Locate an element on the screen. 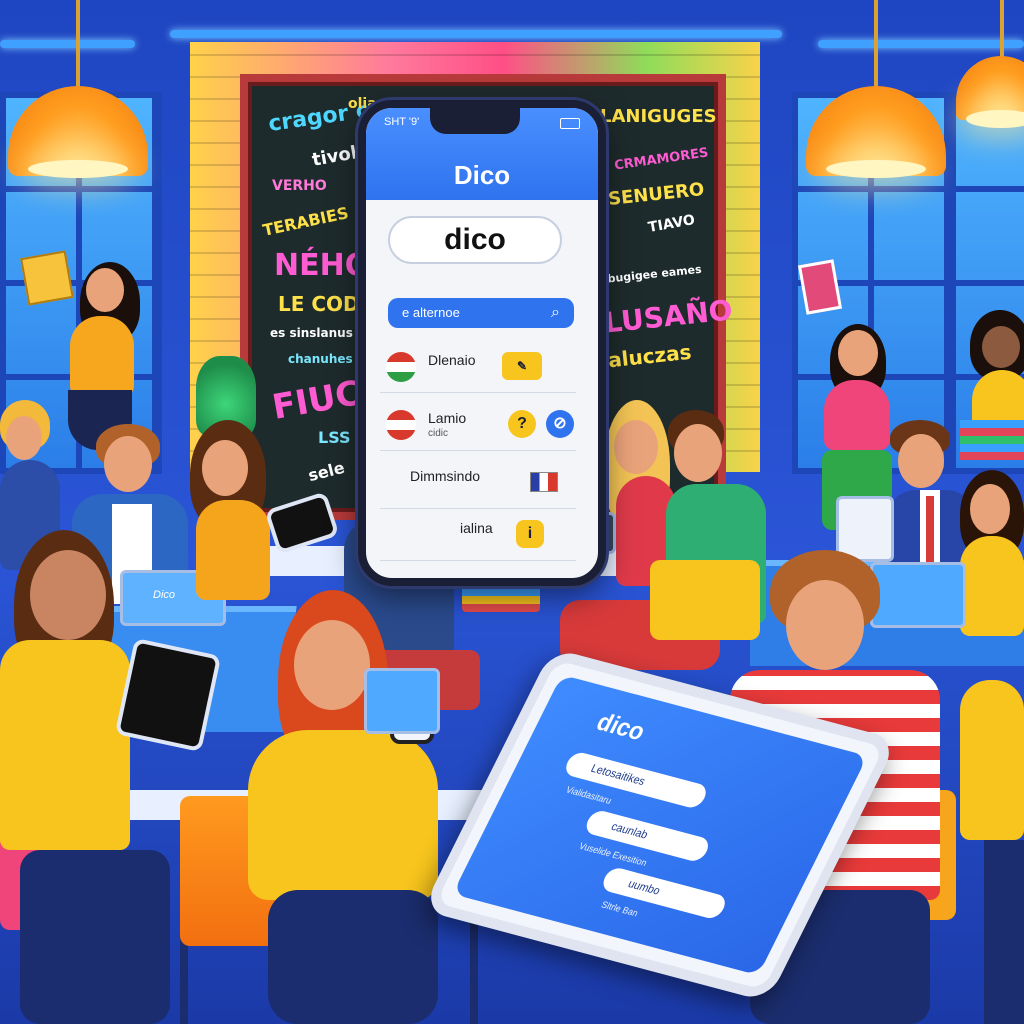 The height and width of the screenshot is (1024, 1024). list-item: ialina i is located at coordinates (478, 534).